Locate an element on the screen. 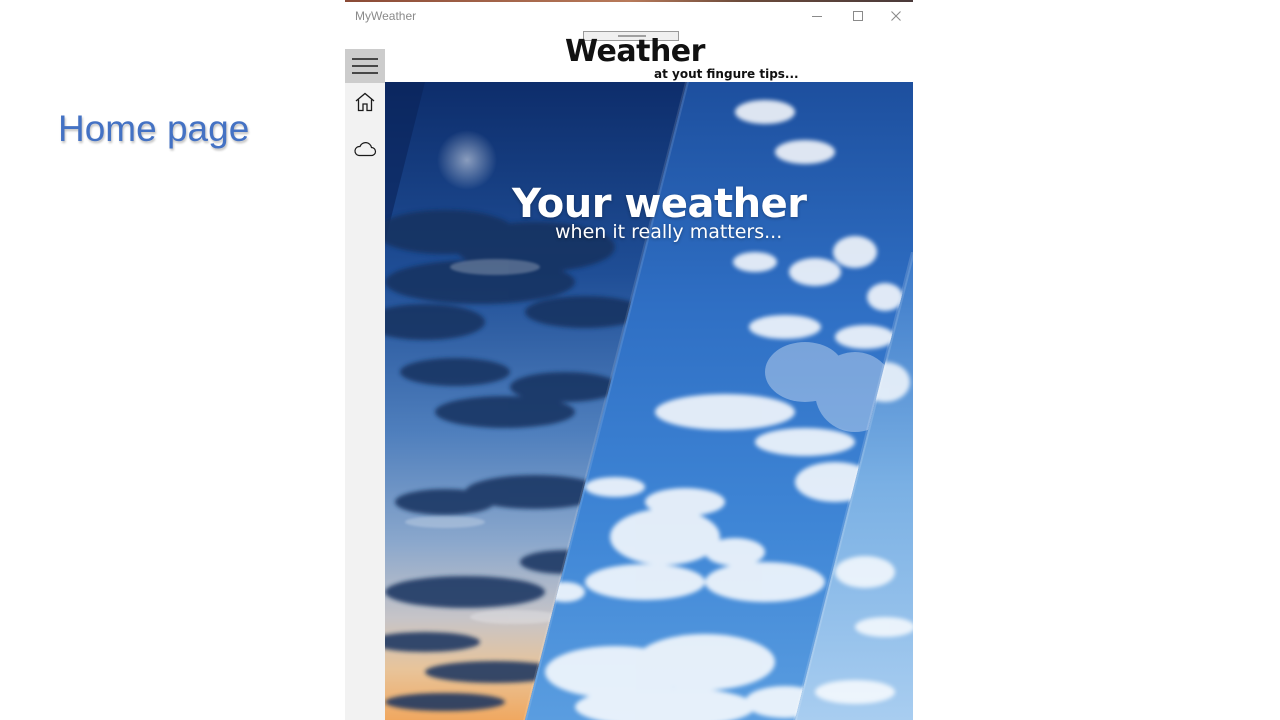 This screenshot has height=720, width=1280. nav-item-home is located at coordinates (365, 102).